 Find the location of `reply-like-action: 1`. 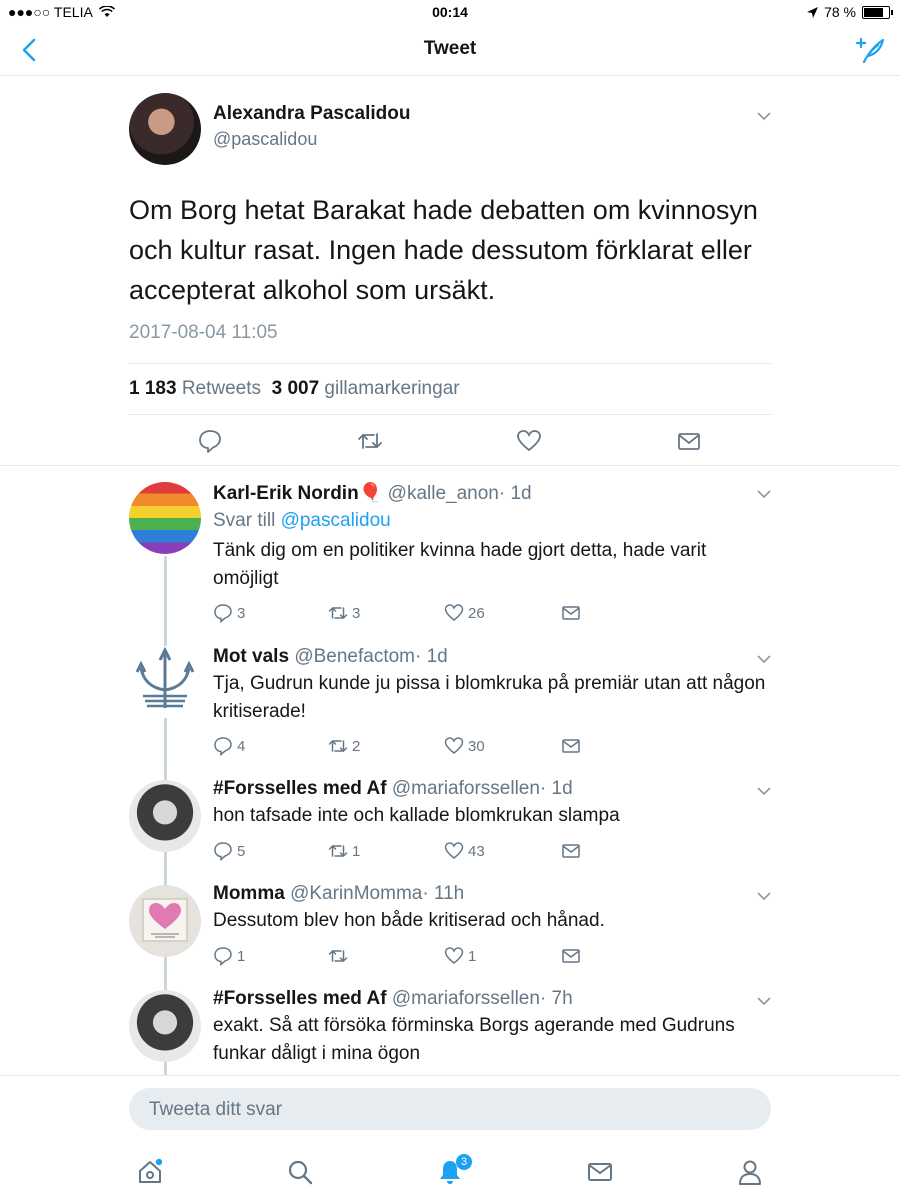

reply-like-action: 1 is located at coordinates (460, 956).